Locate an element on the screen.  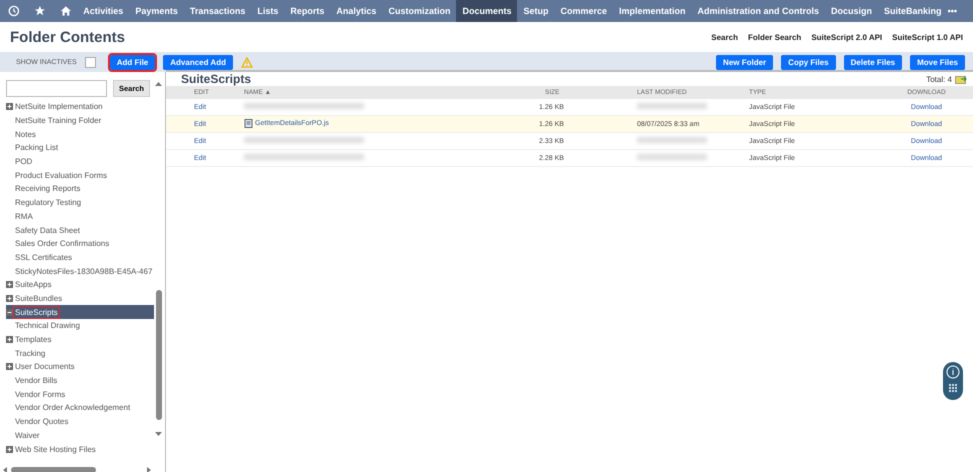
vertical-scrollbar is located at coordinates (158, 259).